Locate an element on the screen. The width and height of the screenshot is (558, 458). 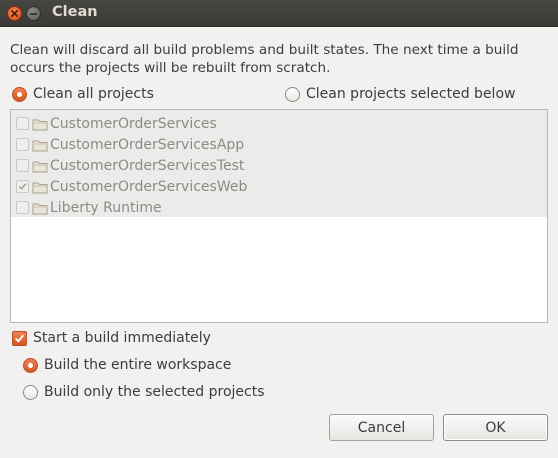
build-entire-radio: Build the entire workspace is located at coordinates (127, 365).